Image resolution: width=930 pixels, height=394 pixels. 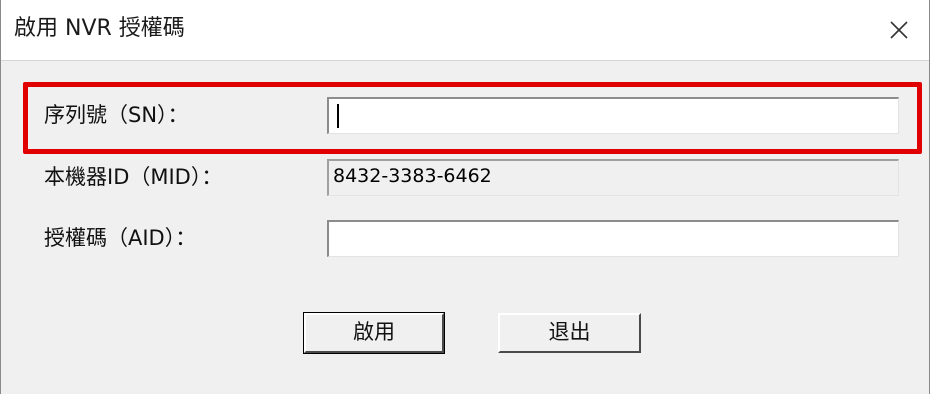 What do you see at coordinates (569, 333) in the screenshot?
I see `exit-button: 退出` at bounding box center [569, 333].